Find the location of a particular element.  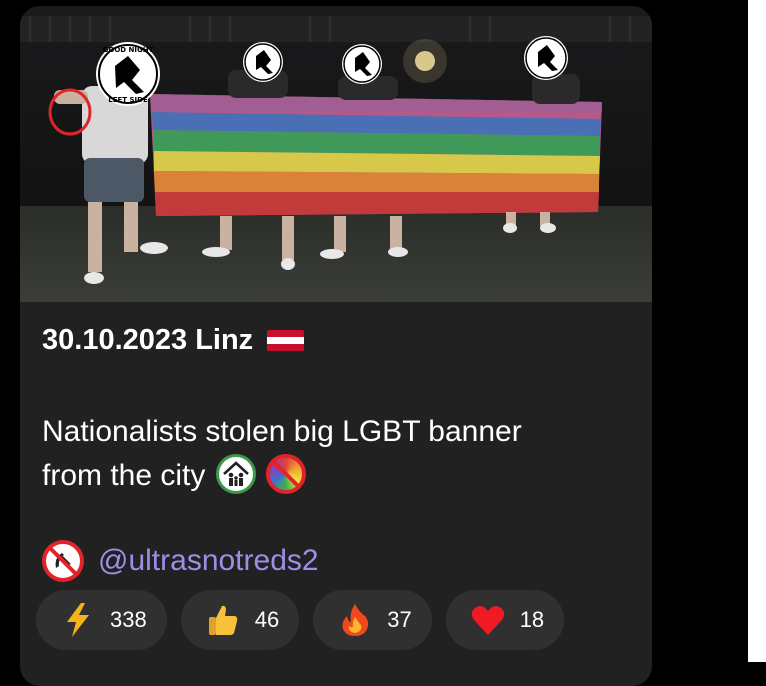

reaction-heart: 18 is located at coordinates (505, 620).